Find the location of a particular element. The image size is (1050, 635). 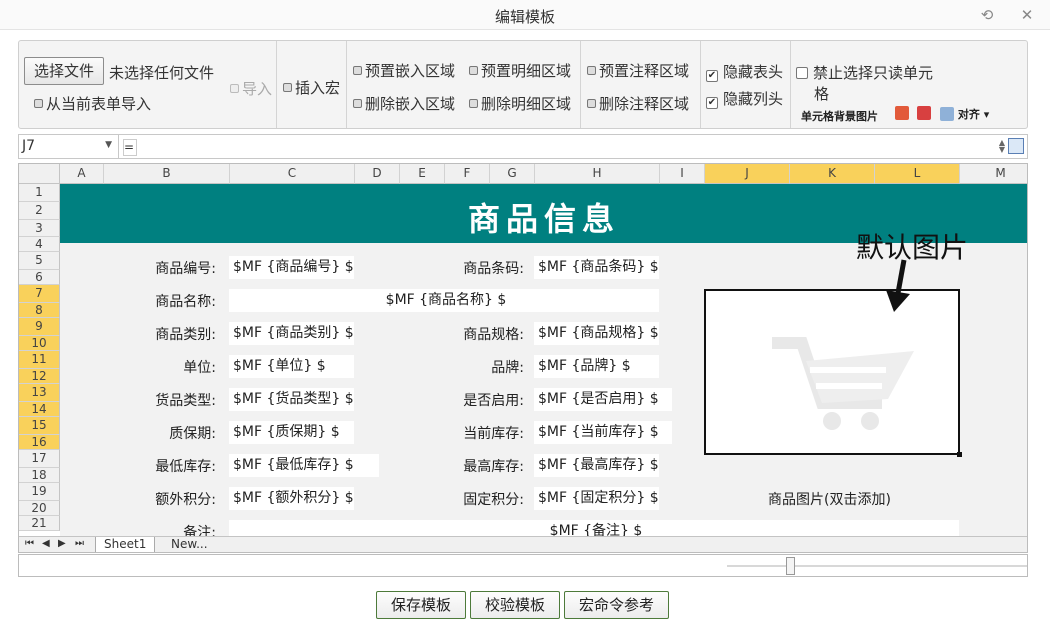

row-header: 5 is located at coordinates (39, 261).